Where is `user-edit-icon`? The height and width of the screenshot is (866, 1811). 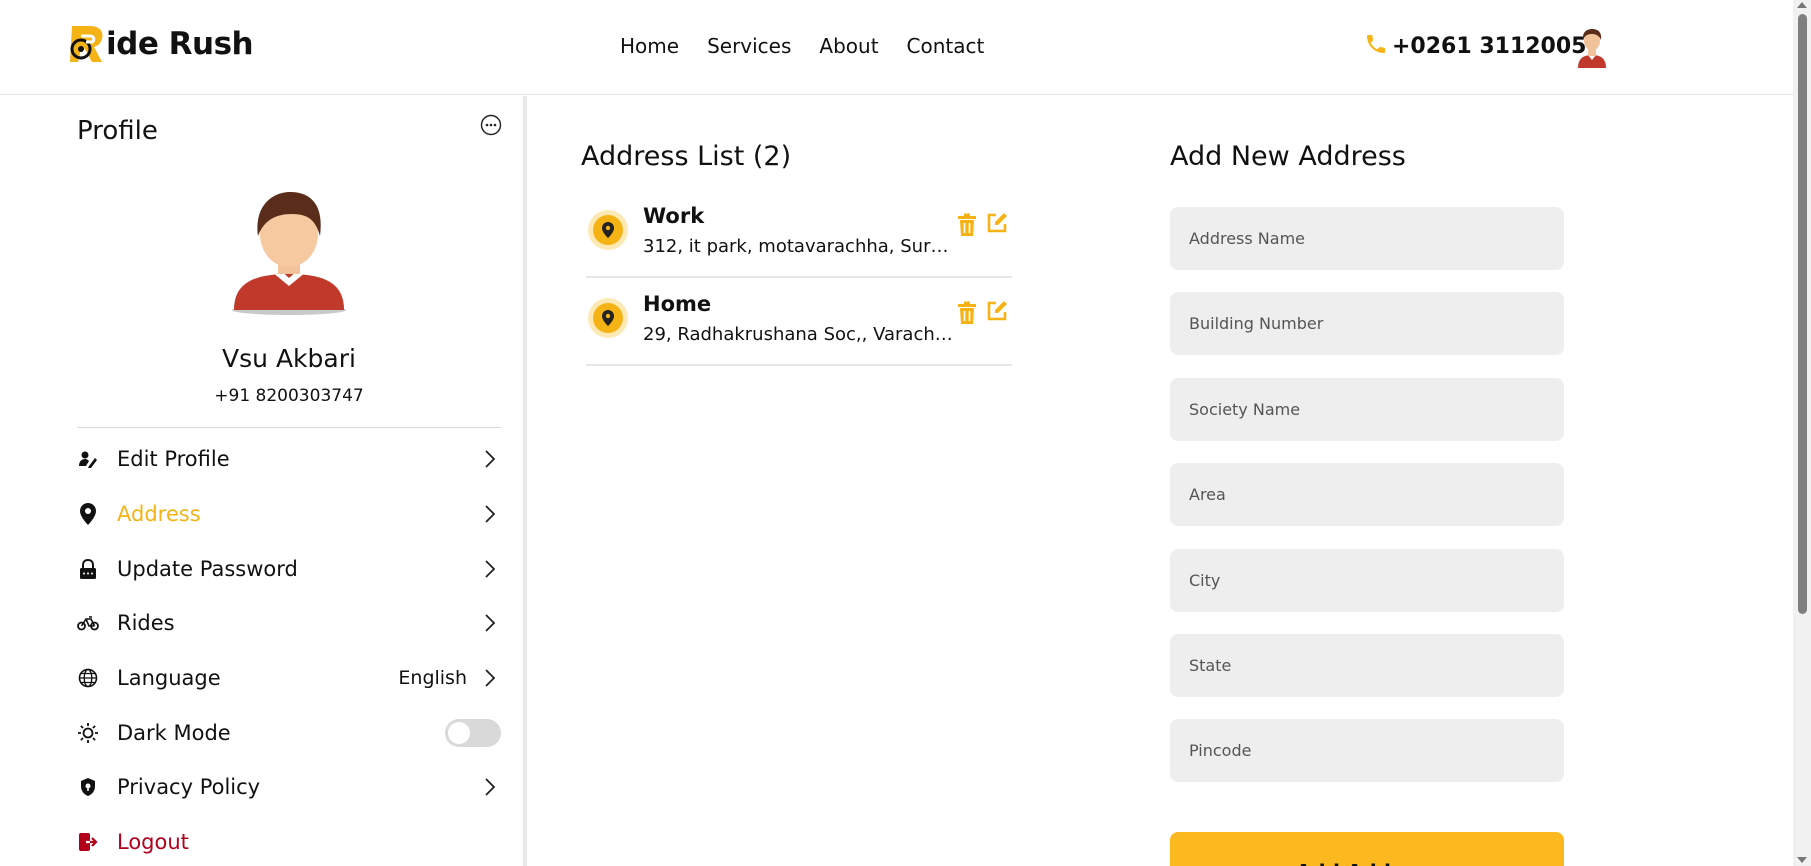
user-edit-icon is located at coordinates (88, 459).